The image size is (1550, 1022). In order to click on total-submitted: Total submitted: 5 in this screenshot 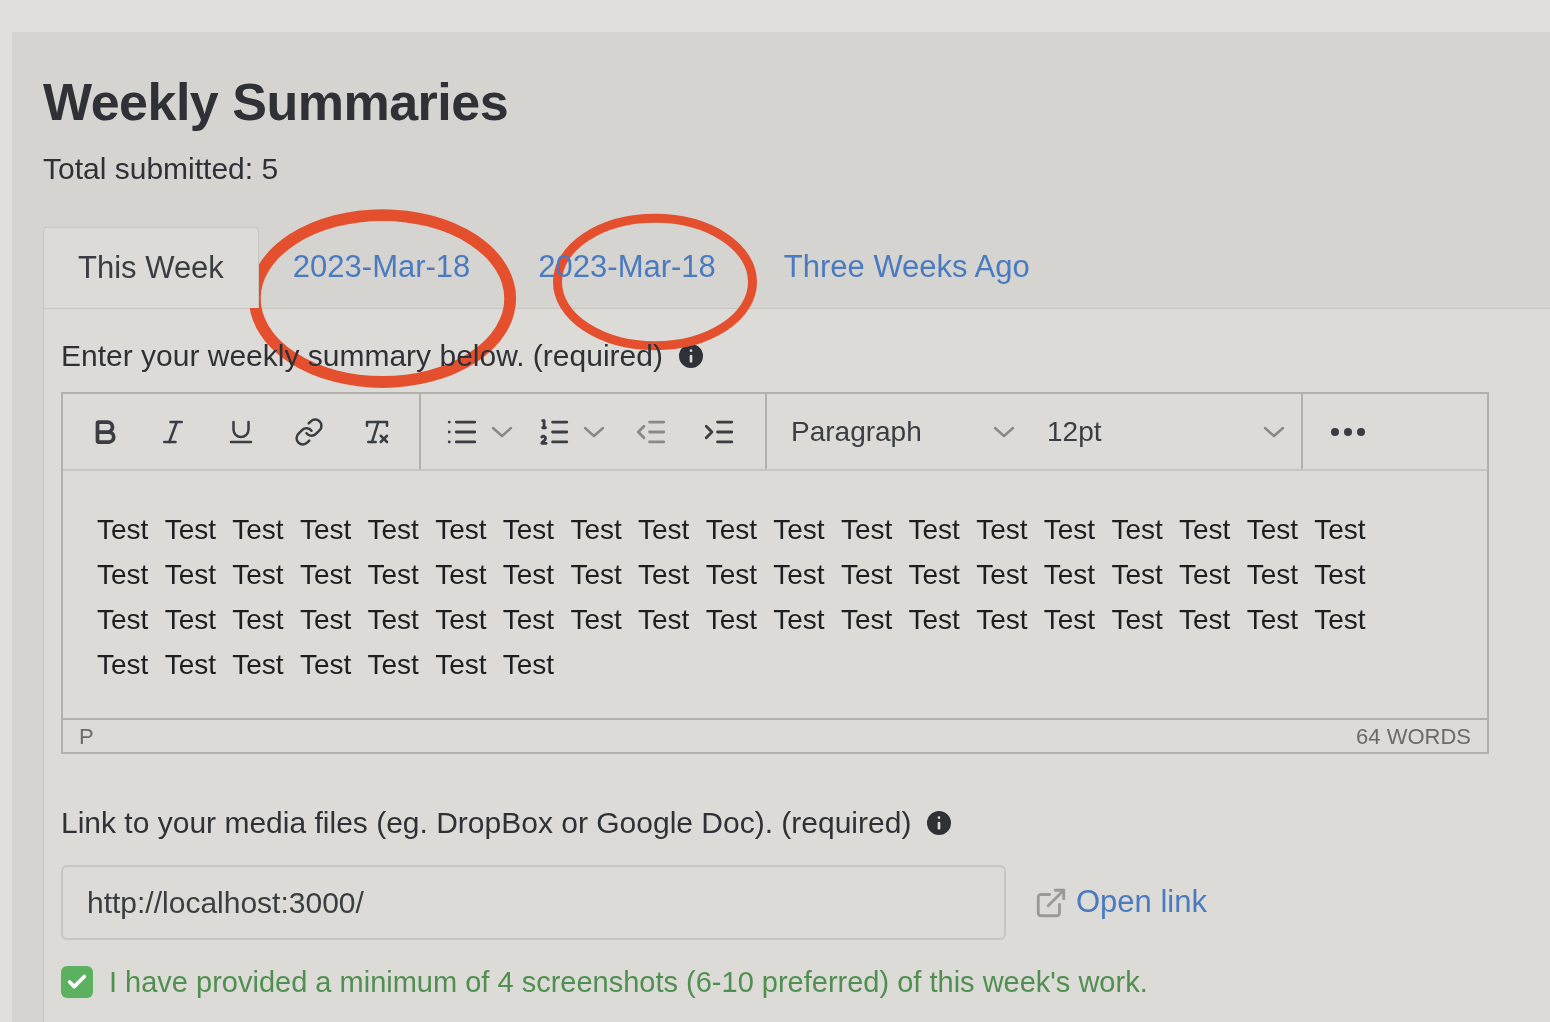, I will do `click(161, 169)`.